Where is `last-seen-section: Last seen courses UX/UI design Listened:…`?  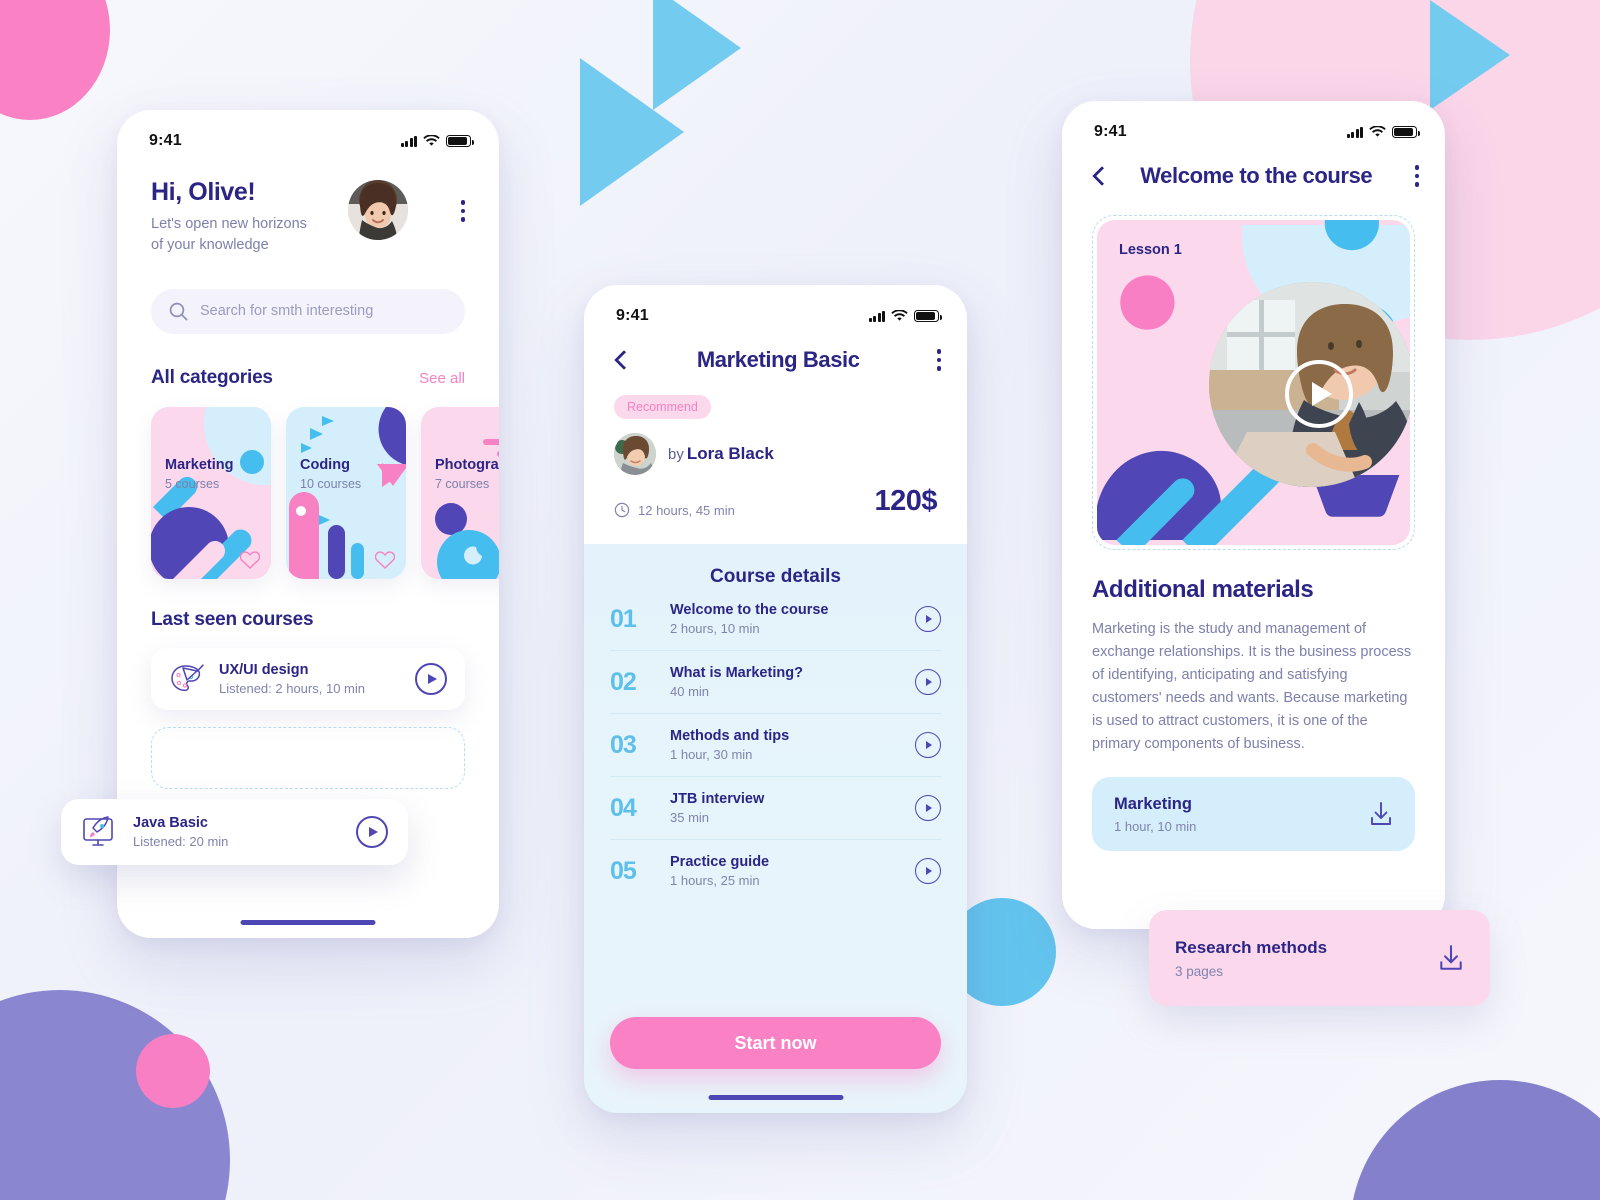 last-seen-section: Last seen courses UX/UI design Listened:… is located at coordinates (308, 699).